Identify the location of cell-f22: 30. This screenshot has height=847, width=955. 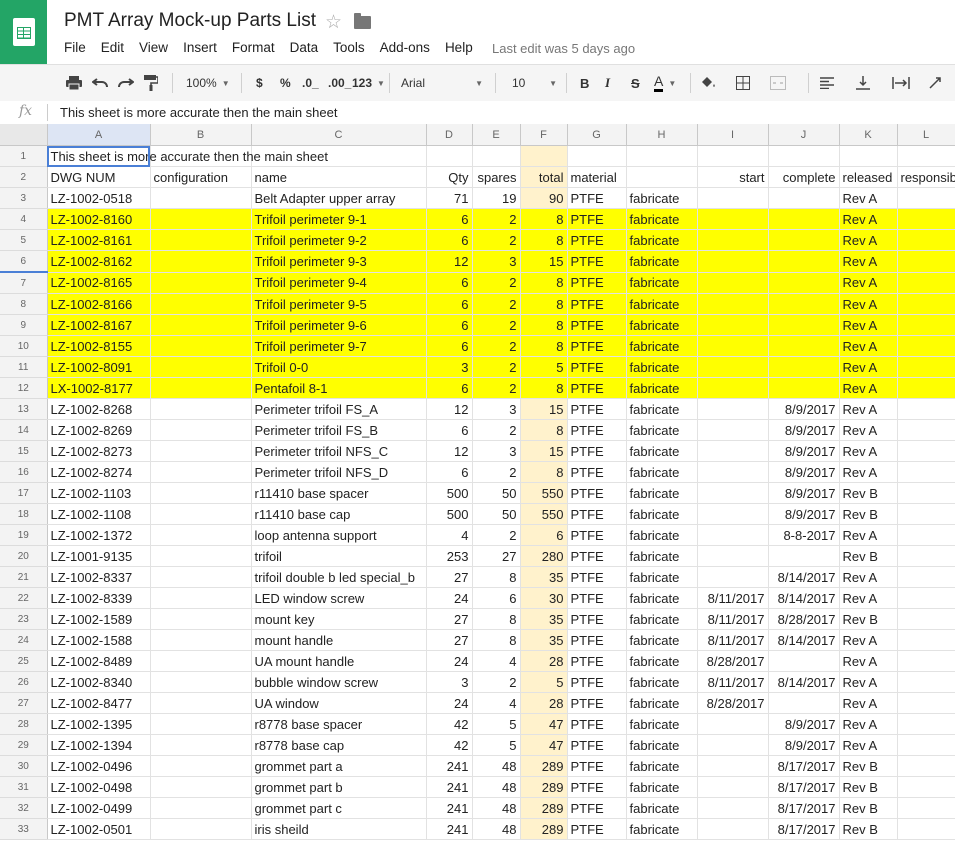
(544, 598).